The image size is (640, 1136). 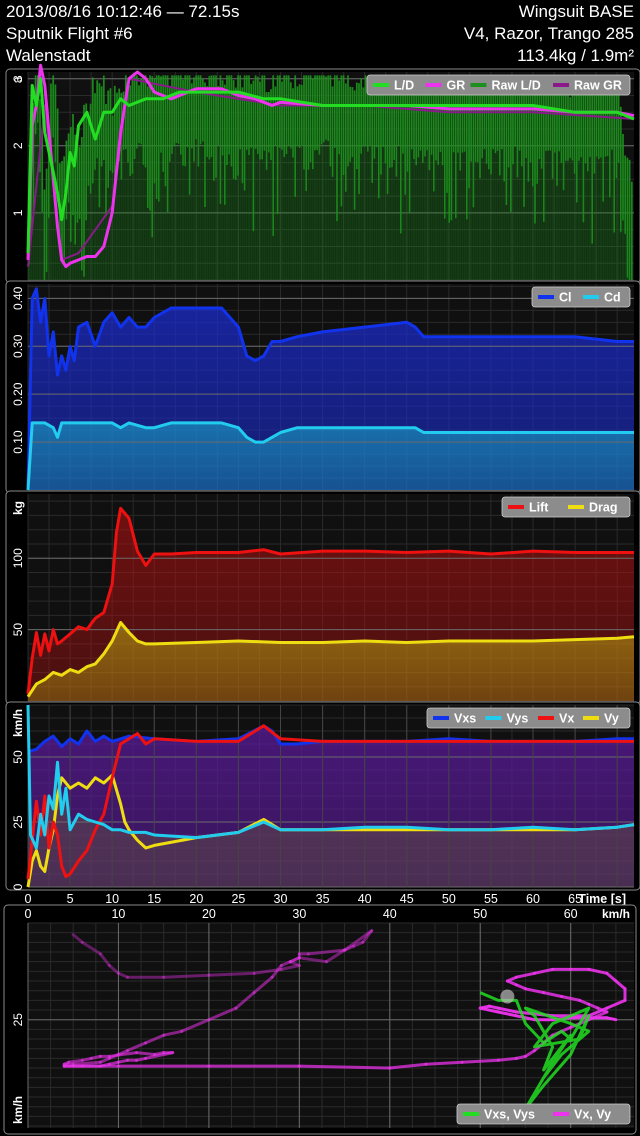 What do you see at coordinates (516, 86) in the screenshot?
I see `legend-label: Raw L/D` at bounding box center [516, 86].